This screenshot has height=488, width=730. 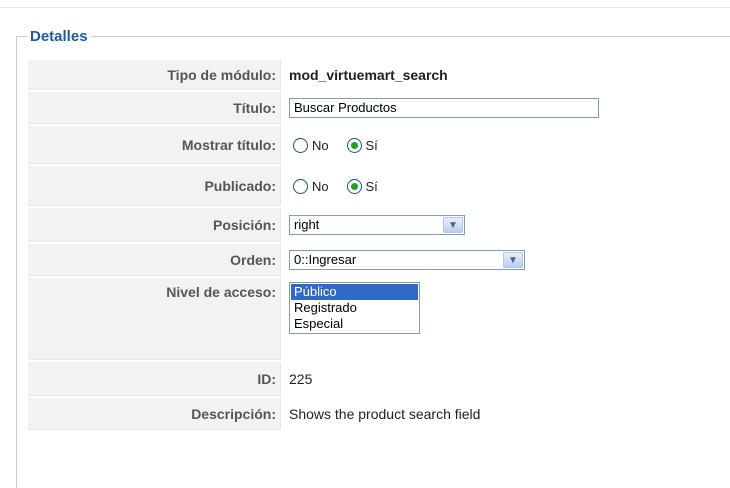 What do you see at coordinates (154, 379) in the screenshot?
I see `id-label: ID:` at bounding box center [154, 379].